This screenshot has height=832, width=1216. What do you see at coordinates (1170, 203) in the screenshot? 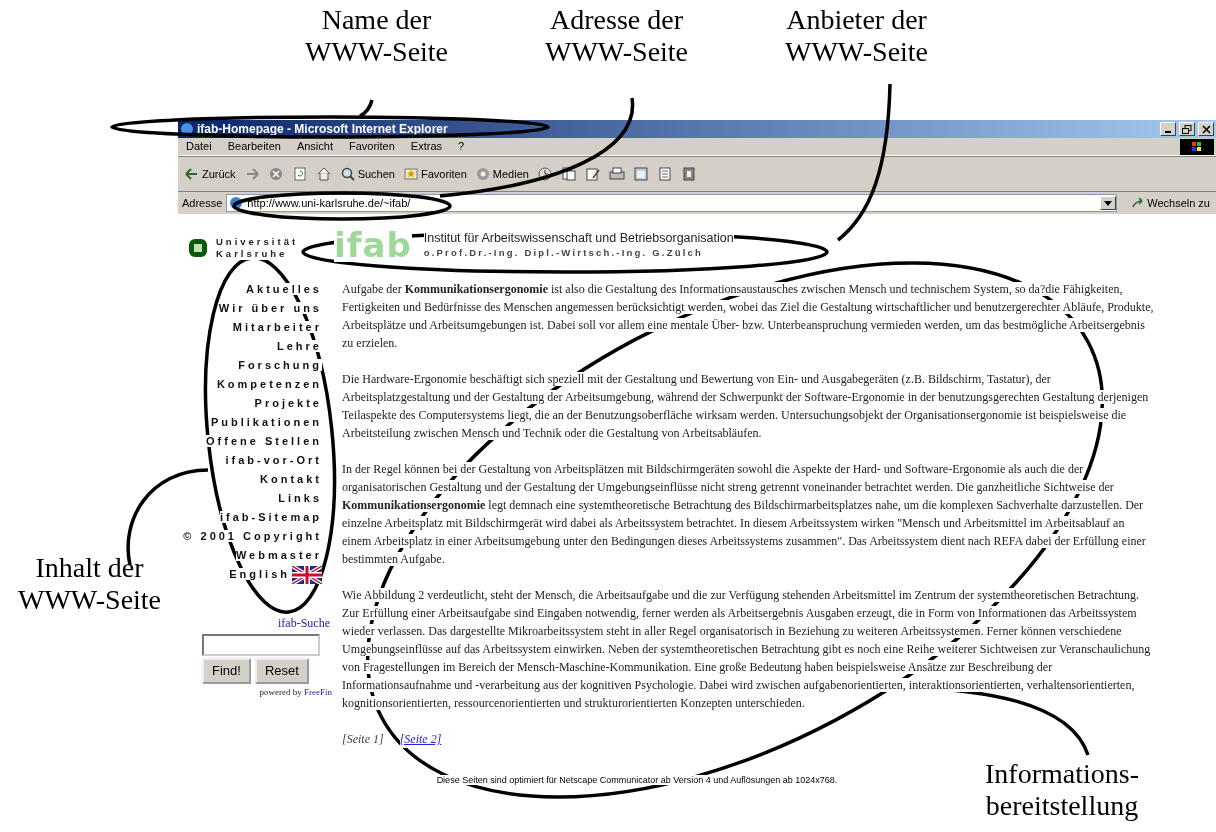
I see `go-button: Wechseln zu` at bounding box center [1170, 203].